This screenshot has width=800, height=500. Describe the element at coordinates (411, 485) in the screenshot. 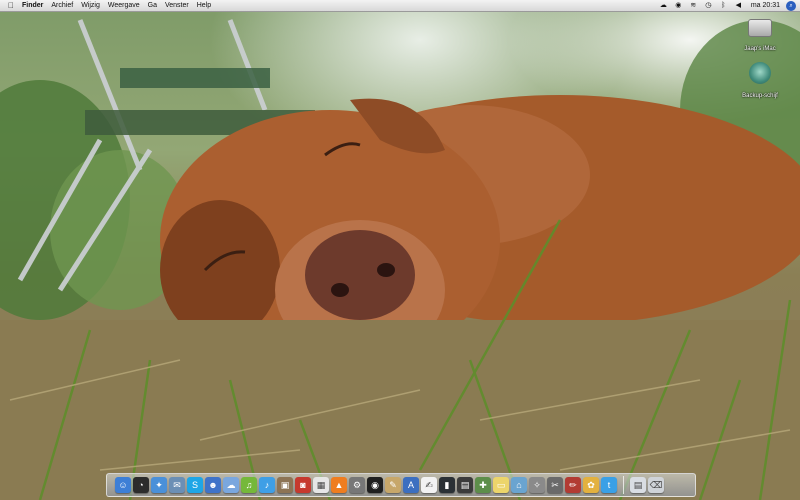

I see `app-store-icon: A` at that location.